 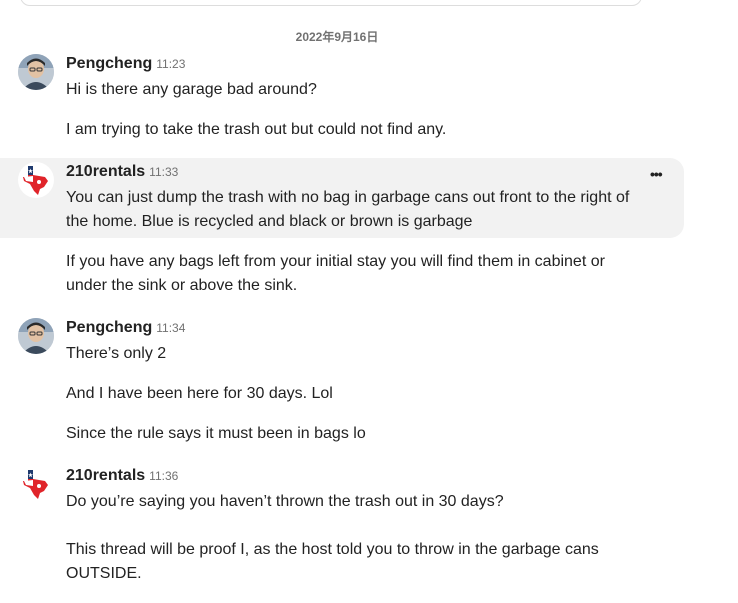 What do you see at coordinates (164, 172) in the screenshot?
I see `message-time: 11:33` at bounding box center [164, 172].